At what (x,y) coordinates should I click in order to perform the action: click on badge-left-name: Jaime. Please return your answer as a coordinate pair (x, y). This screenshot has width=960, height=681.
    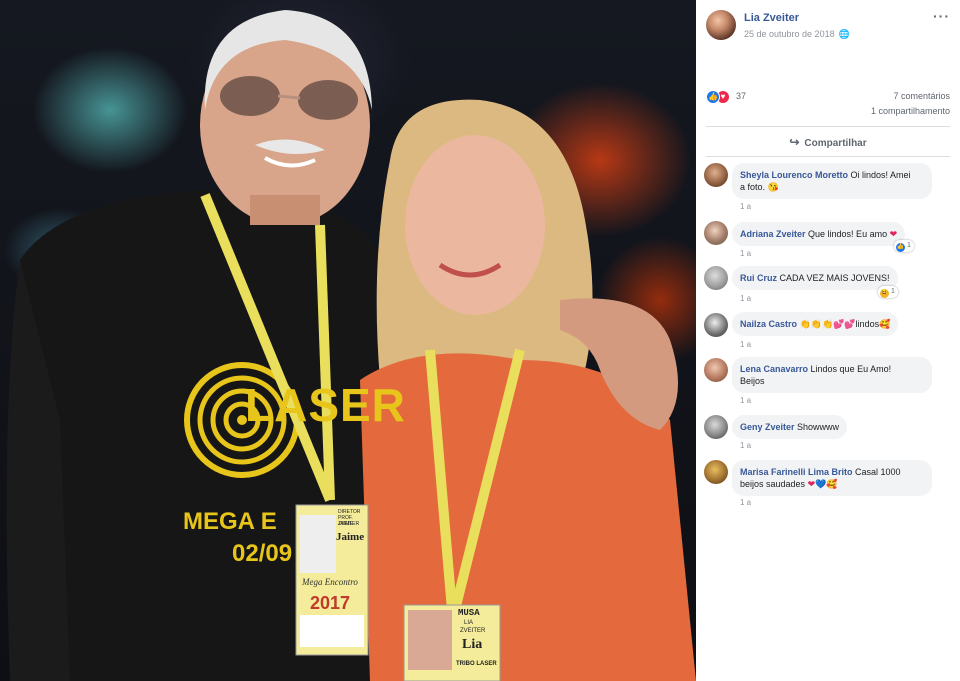
    Looking at the image, I should click on (350, 537).